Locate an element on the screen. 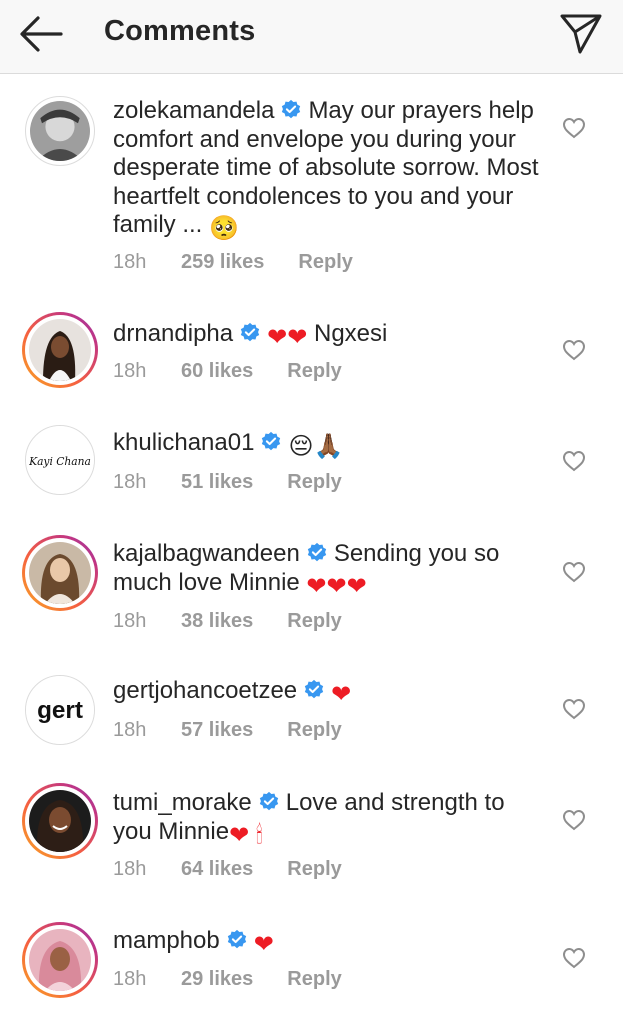 This screenshot has height=1024, width=623. paper-plane-icon is located at coordinates (581, 34).